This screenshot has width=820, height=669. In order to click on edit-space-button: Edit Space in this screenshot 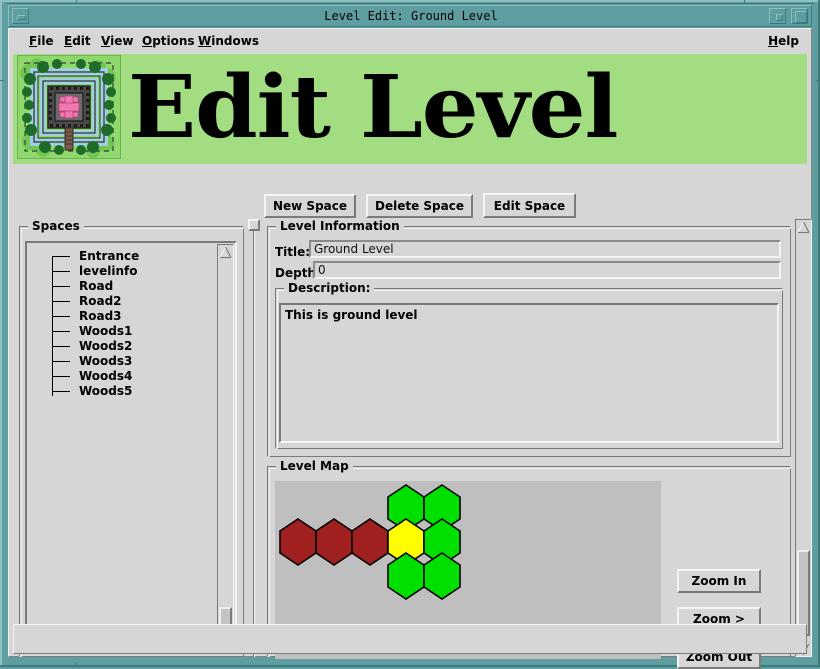, I will do `click(529, 205)`.